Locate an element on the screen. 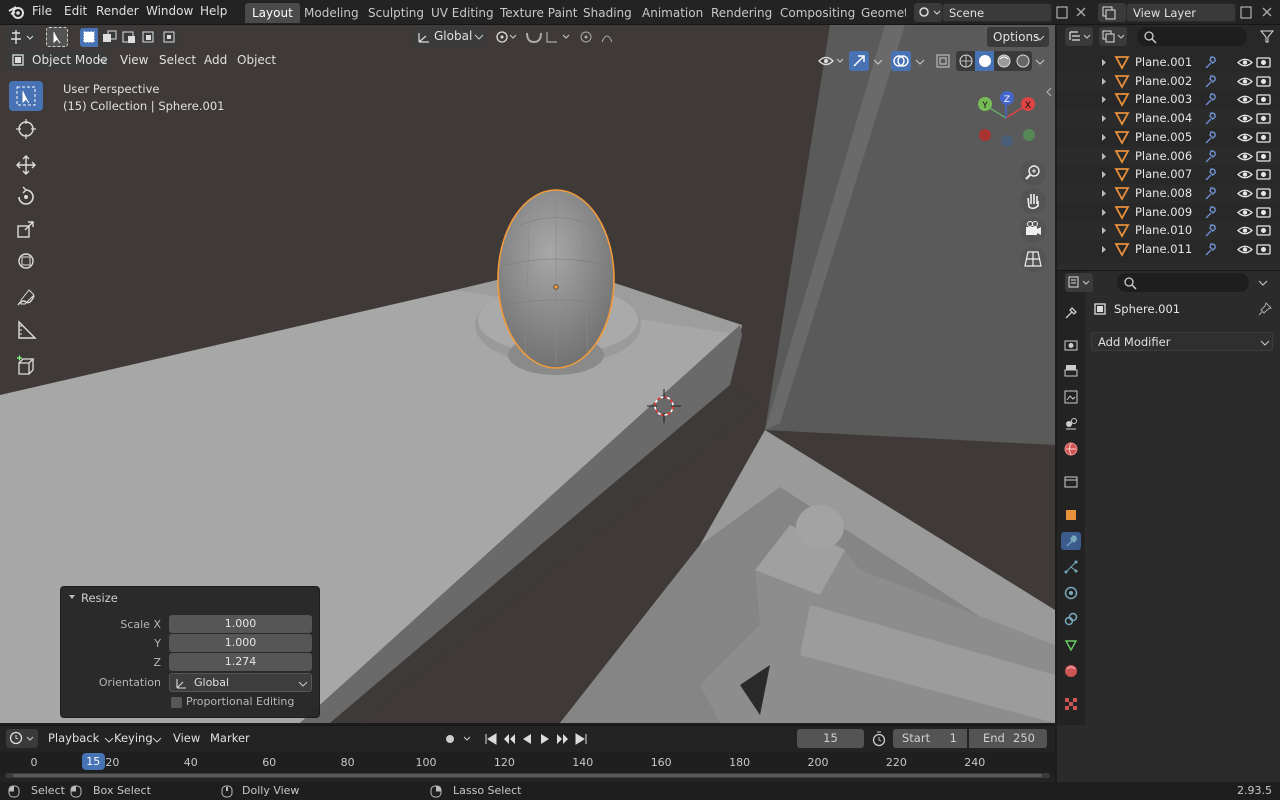 The height and width of the screenshot is (800, 1280). mode-invert-icon is located at coordinates (149, 37).